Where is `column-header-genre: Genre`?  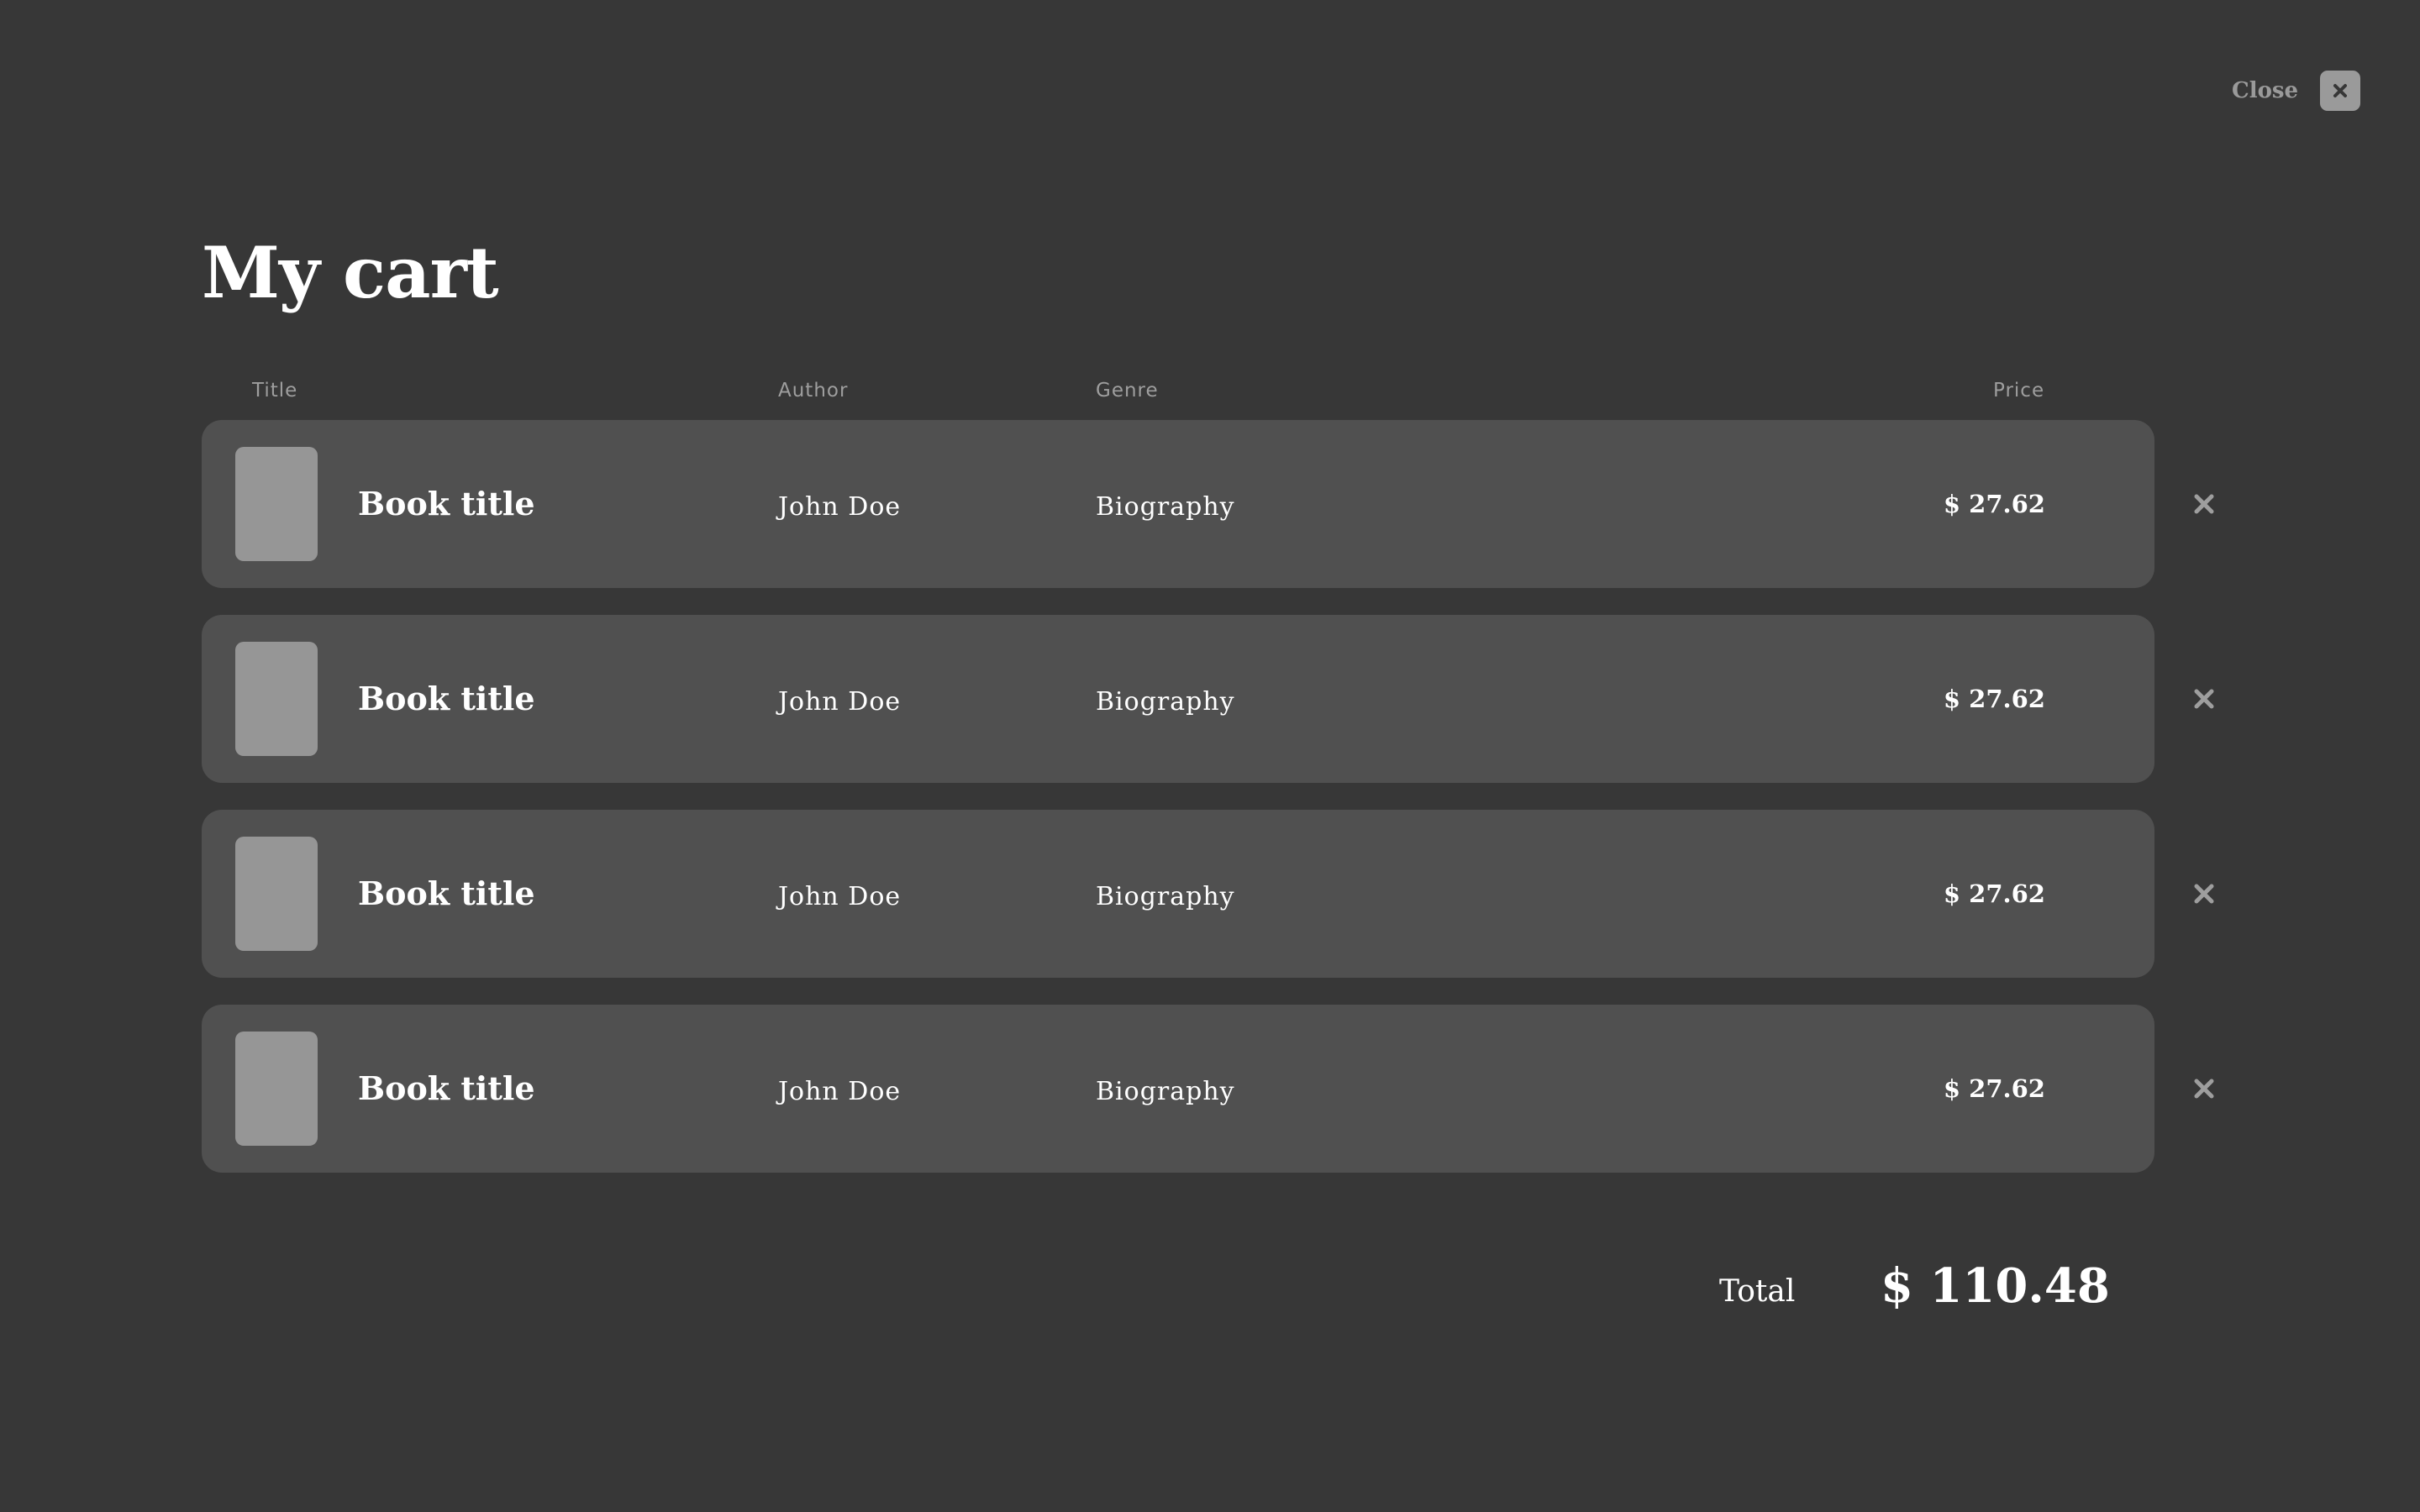 column-header-genre: Genre is located at coordinates (1127, 391).